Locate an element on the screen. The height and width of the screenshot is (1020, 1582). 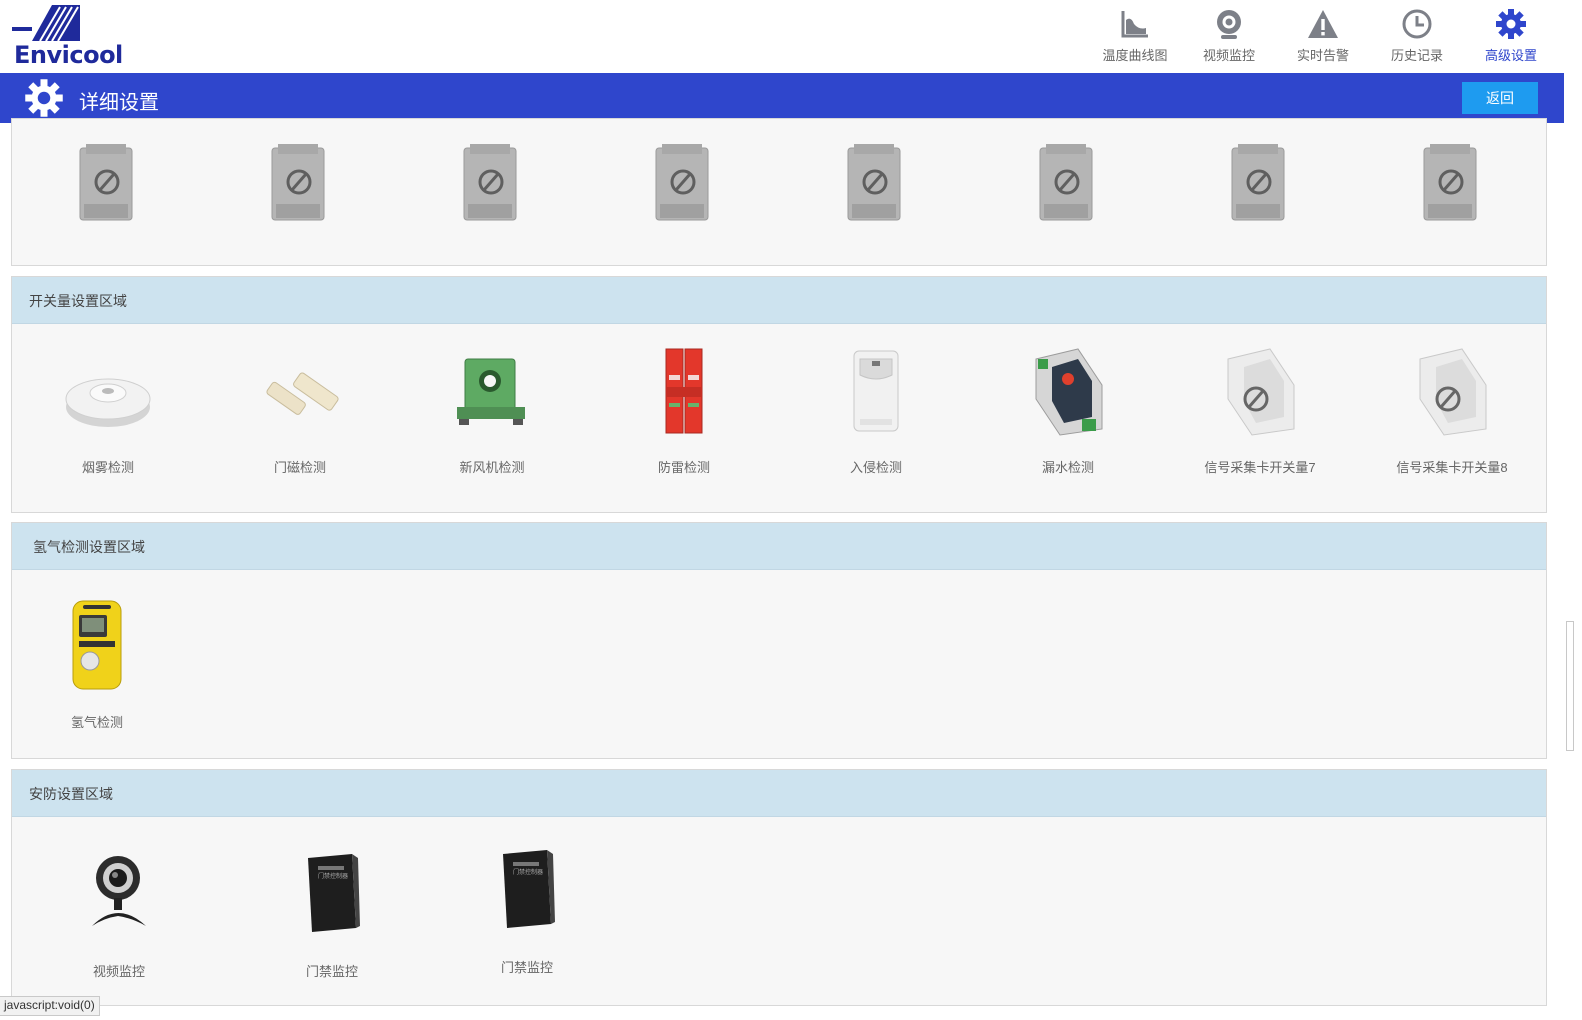
nav-history: 历史记录 is located at coordinates (1417, 36).